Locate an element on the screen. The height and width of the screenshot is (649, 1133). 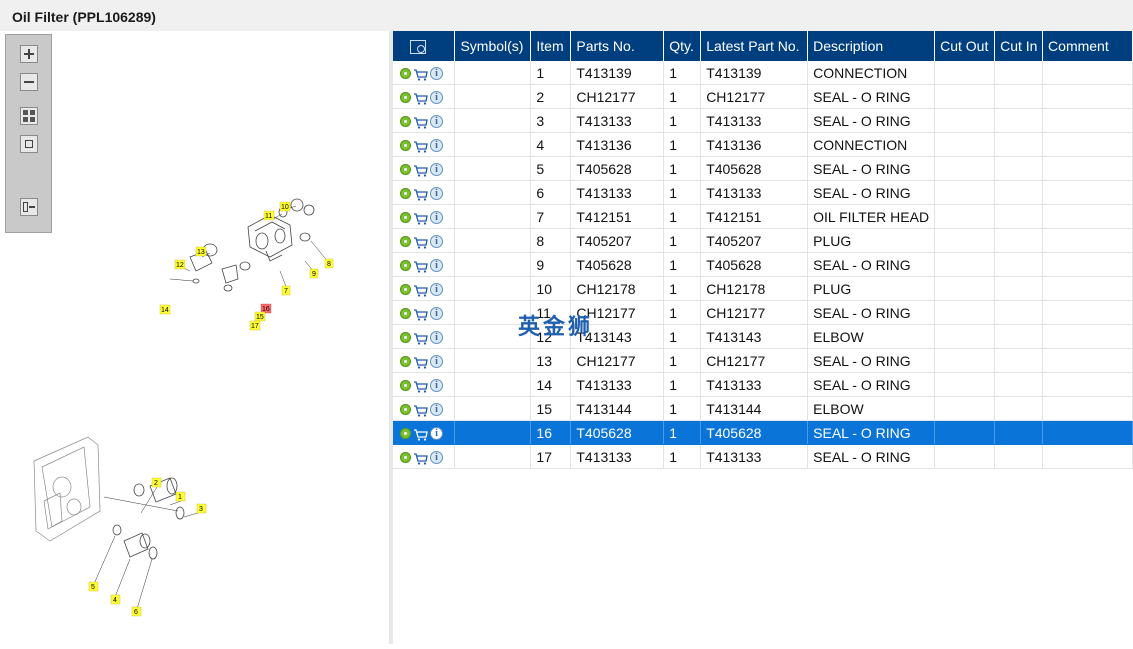
table-row: i 7 T412151 1 T412151 OIL FILTER HEAD is located at coordinates (763, 216).